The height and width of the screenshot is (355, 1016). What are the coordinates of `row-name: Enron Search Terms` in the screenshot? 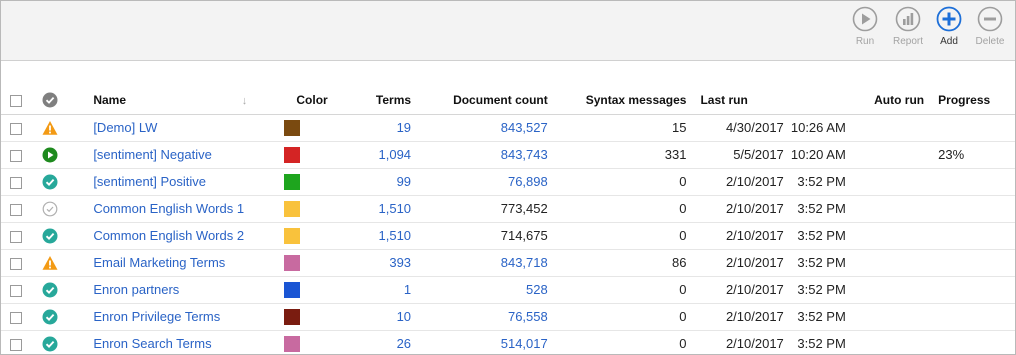 It's located at (173, 342).